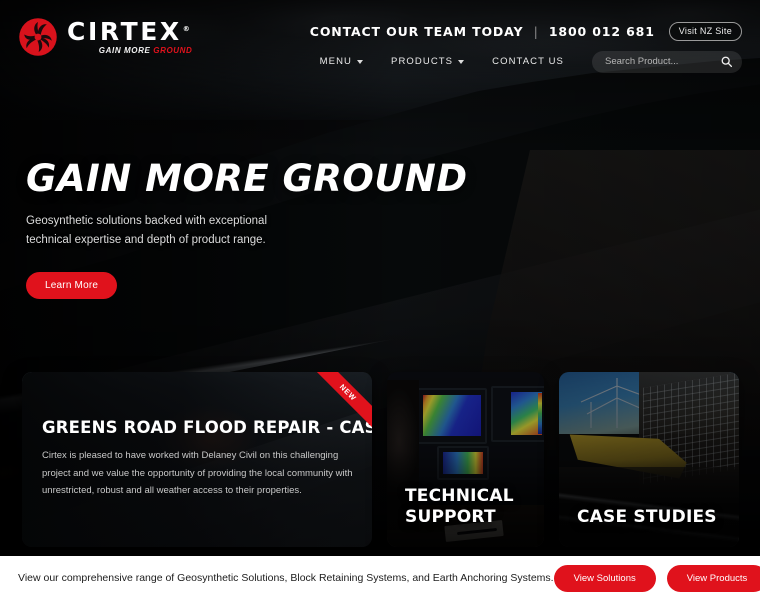  I want to click on card-technical-support: TECHNICAL SUPPORT, so click(465, 459).